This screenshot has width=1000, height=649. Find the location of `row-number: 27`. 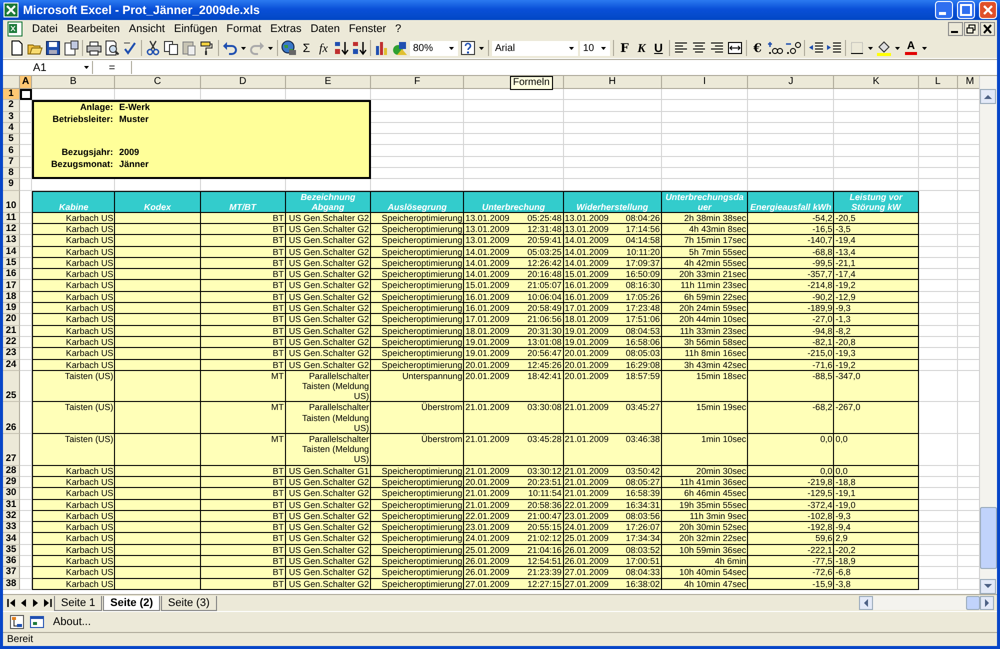

row-number: 27 is located at coordinates (11, 450).